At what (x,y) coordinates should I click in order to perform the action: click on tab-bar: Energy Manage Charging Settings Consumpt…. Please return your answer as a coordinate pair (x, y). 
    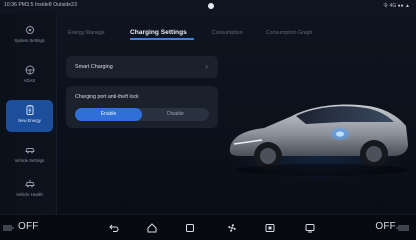
    Looking at the image, I should click on (210, 33).